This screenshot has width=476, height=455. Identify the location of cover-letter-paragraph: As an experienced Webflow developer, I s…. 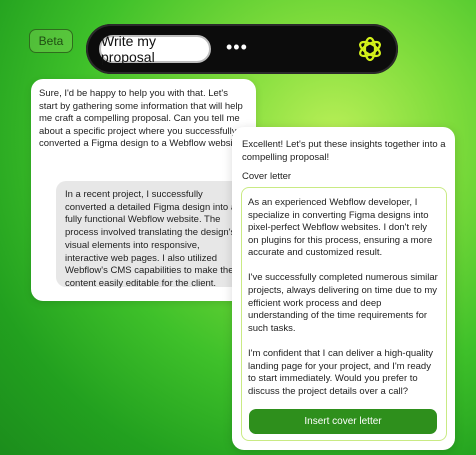
(340, 228).